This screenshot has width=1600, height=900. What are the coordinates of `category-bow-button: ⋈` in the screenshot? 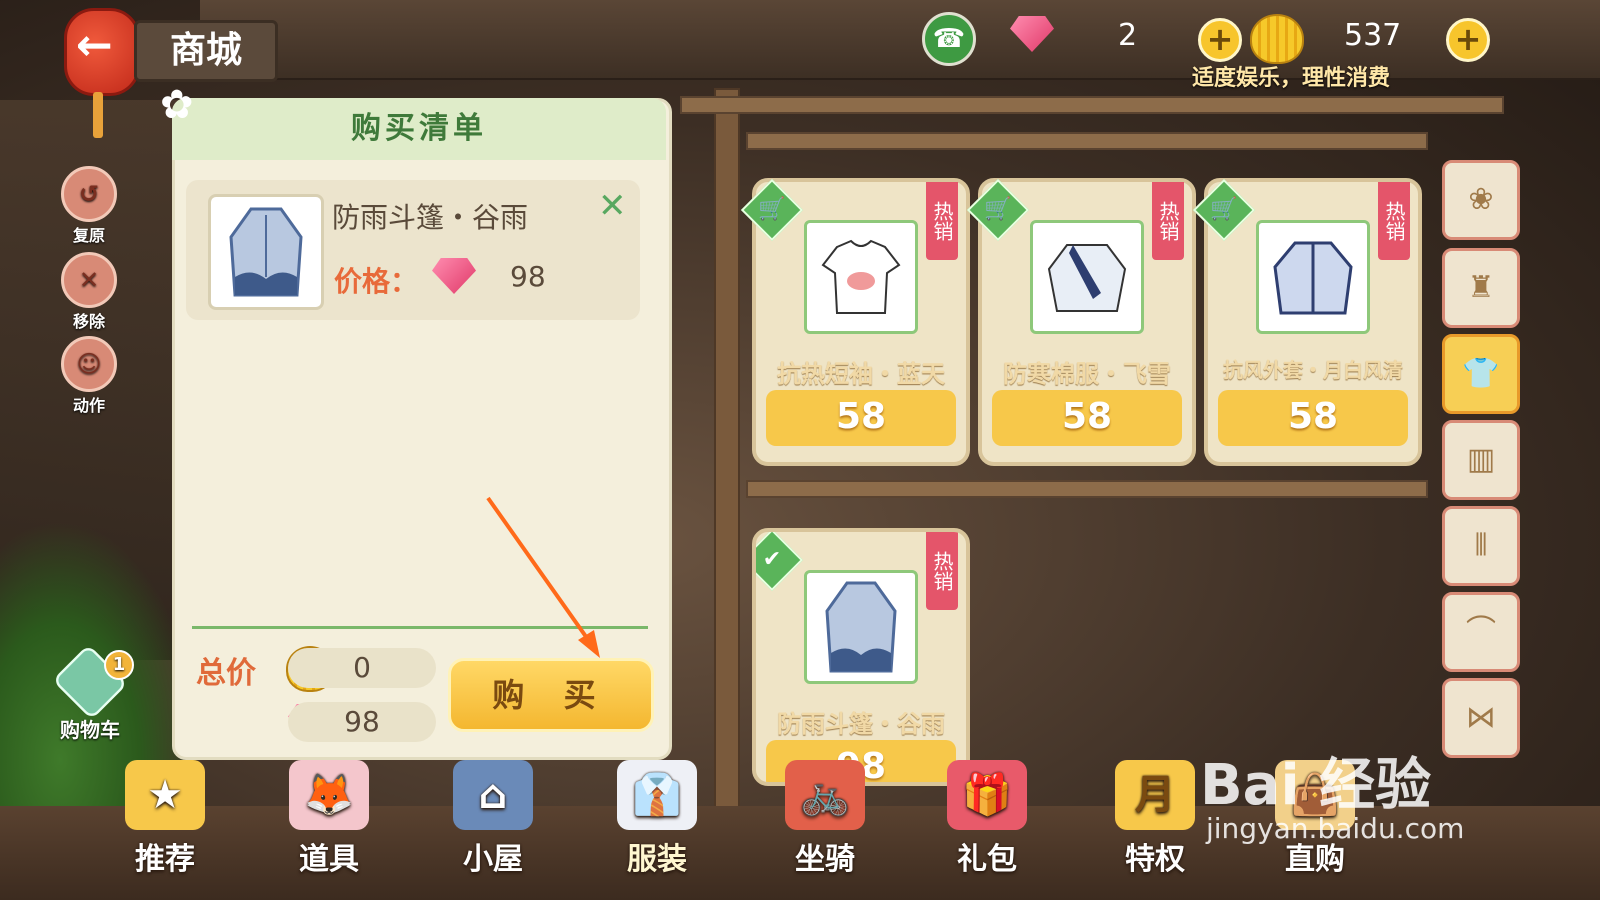 It's located at (1481, 718).